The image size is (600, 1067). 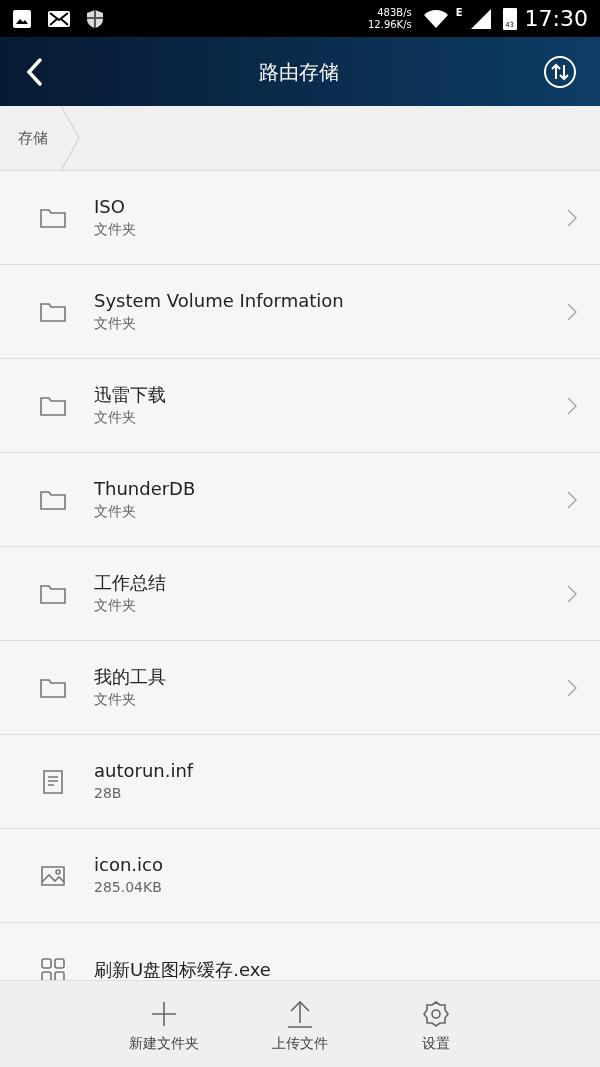 What do you see at coordinates (300, 500) in the screenshot?
I see `file-row: ThunderDB 文件夹` at bounding box center [300, 500].